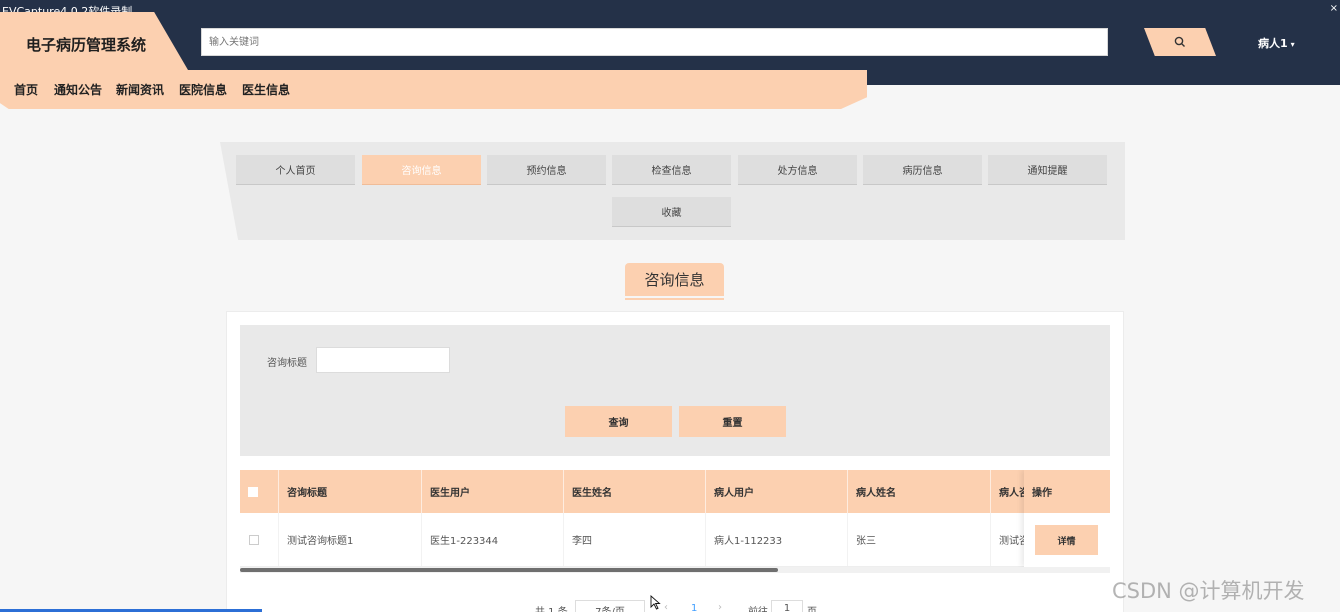 The image size is (1340, 612). I want to click on header-cell: 病人用户, so click(777, 491).